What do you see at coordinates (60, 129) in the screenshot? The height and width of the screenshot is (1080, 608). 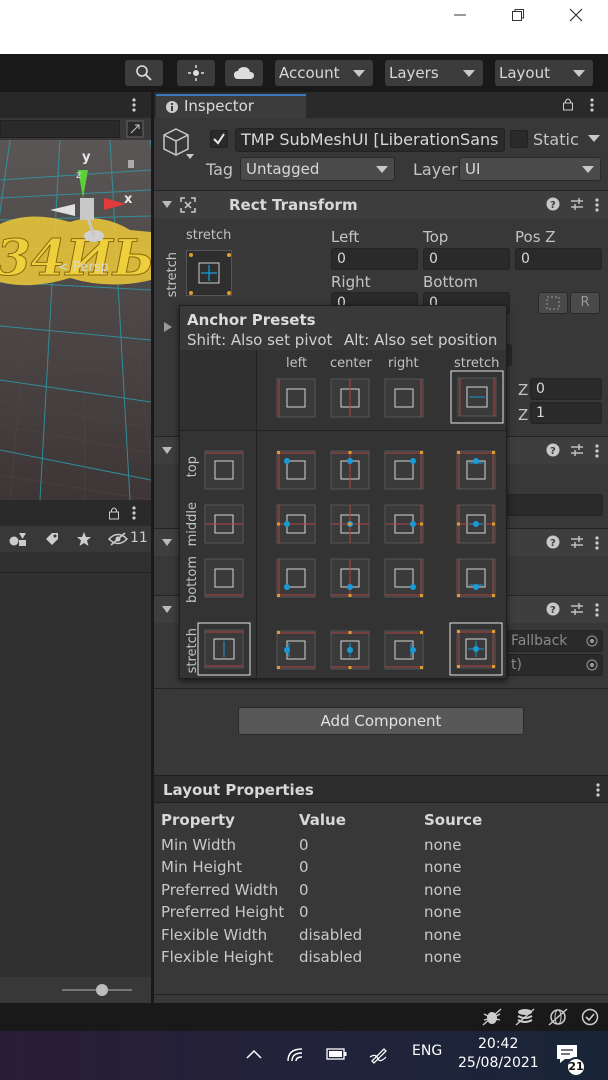 I see `scene-search-input` at bounding box center [60, 129].